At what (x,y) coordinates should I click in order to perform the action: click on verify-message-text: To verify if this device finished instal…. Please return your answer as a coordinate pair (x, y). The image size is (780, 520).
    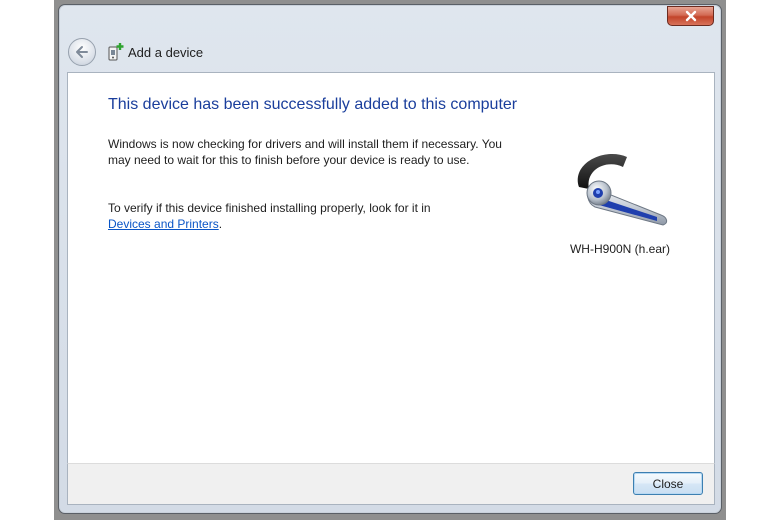
    Looking at the image, I should click on (269, 208).